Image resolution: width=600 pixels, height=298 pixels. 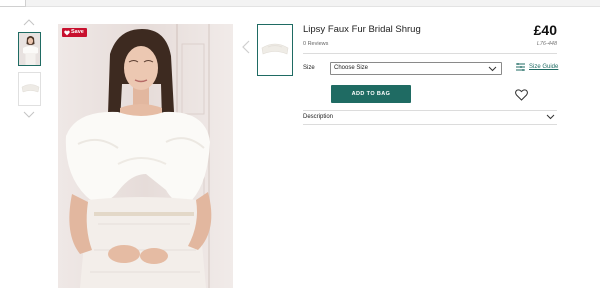 I want to click on shrug-product-image, so click(x=275, y=49).